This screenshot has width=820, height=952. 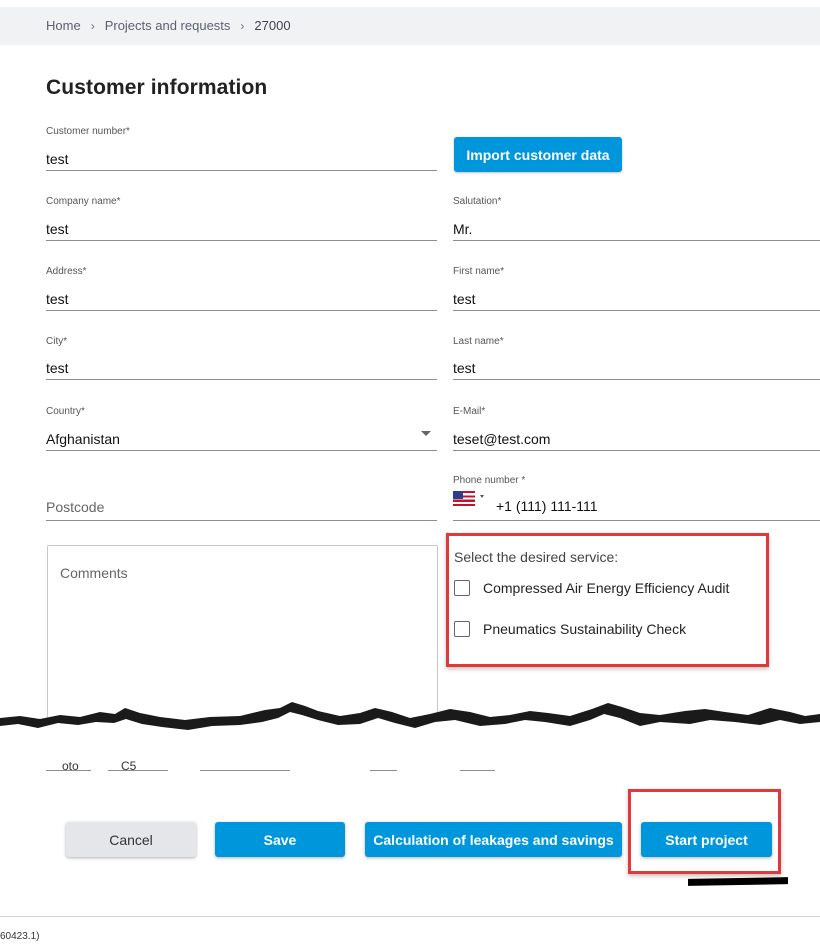 What do you see at coordinates (493, 839) in the screenshot?
I see `calculation-button: Calculation of leakages and savings` at bounding box center [493, 839].